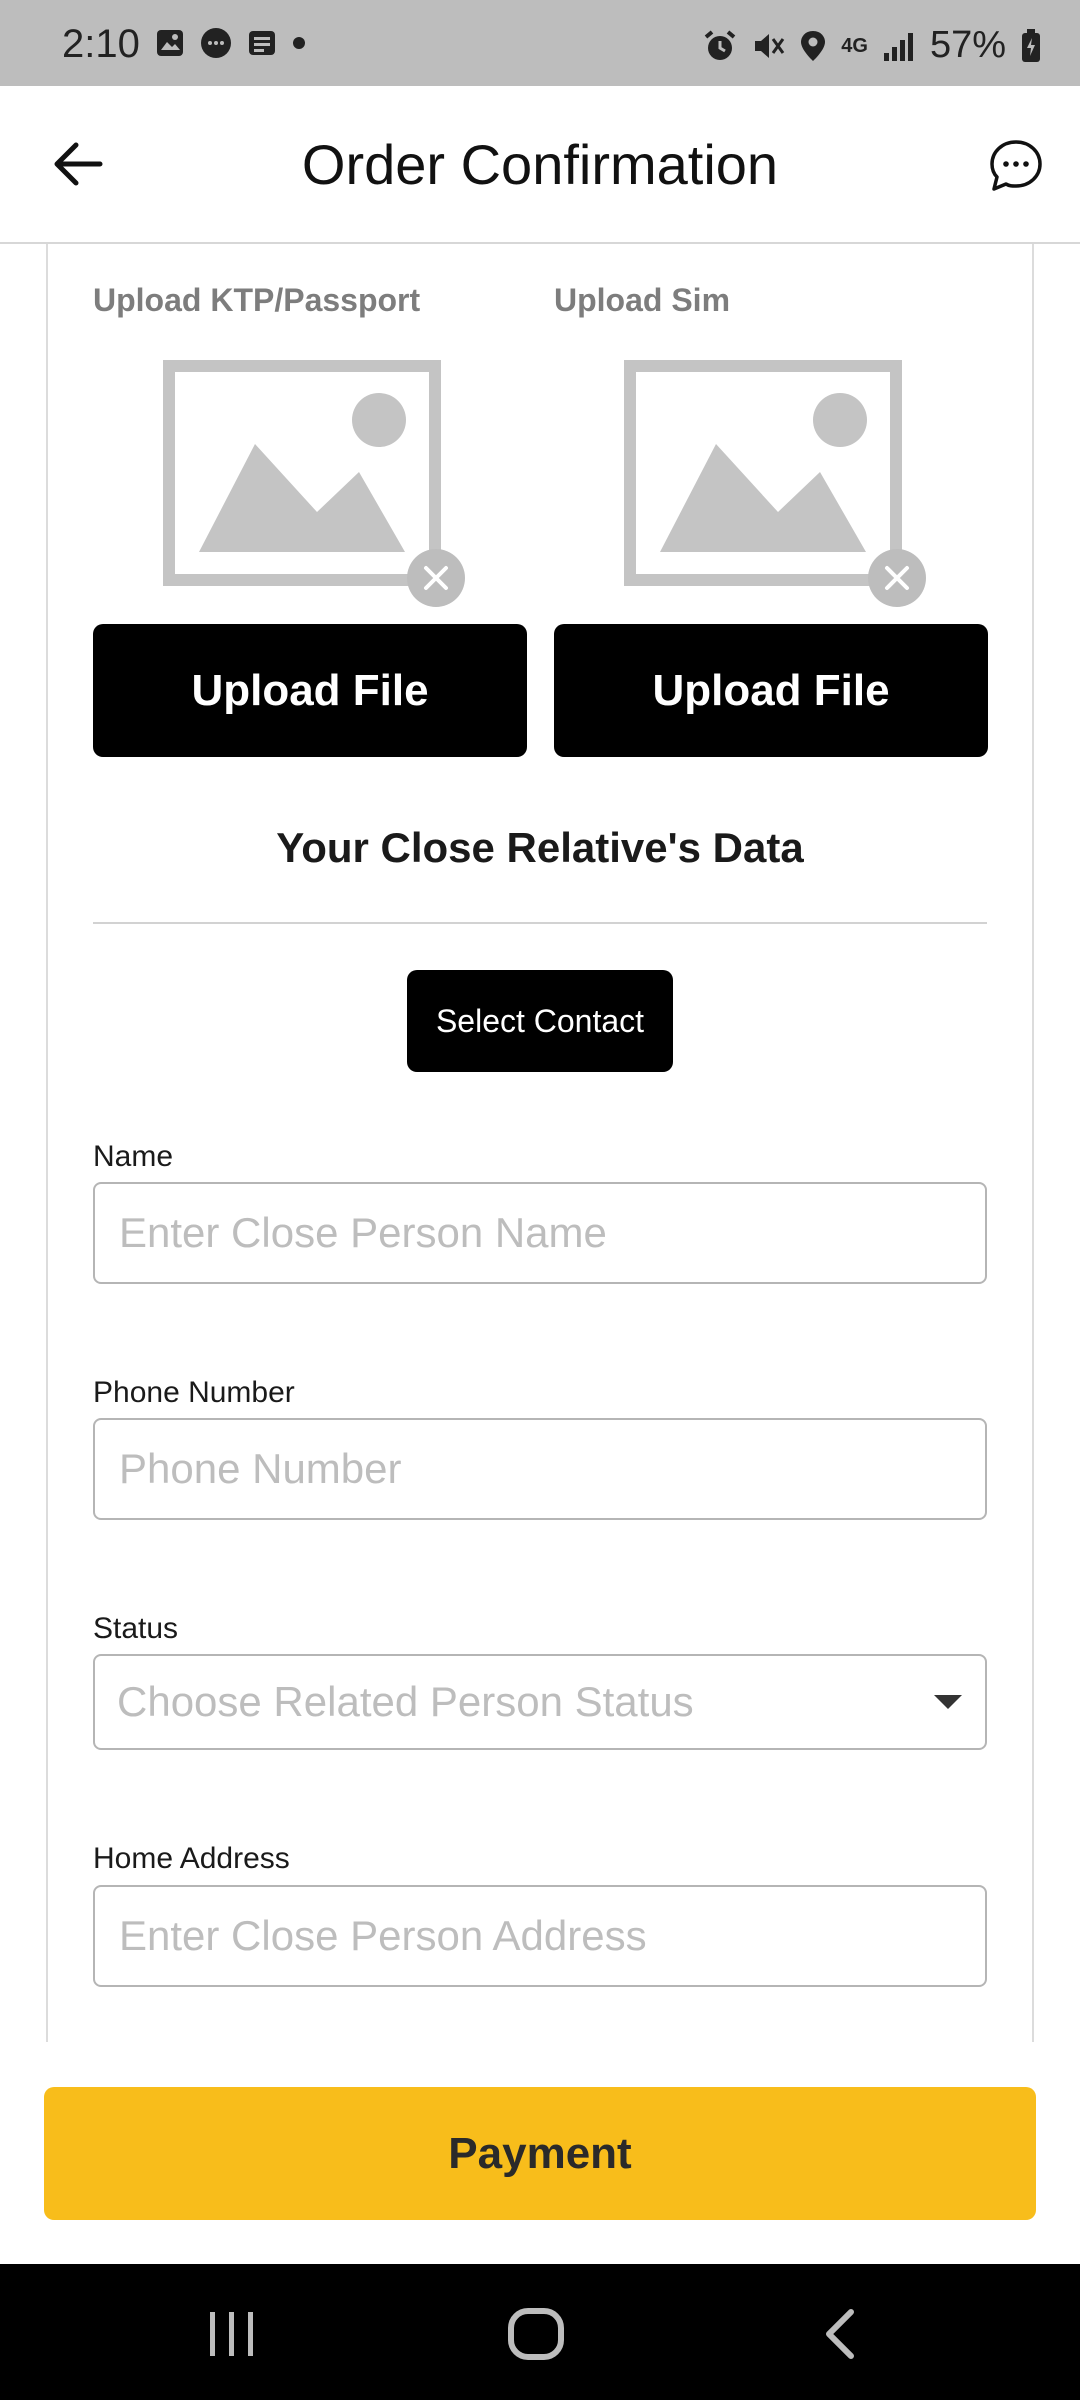  I want to click on app-bar: Order Confirmation, so click(540, 165).